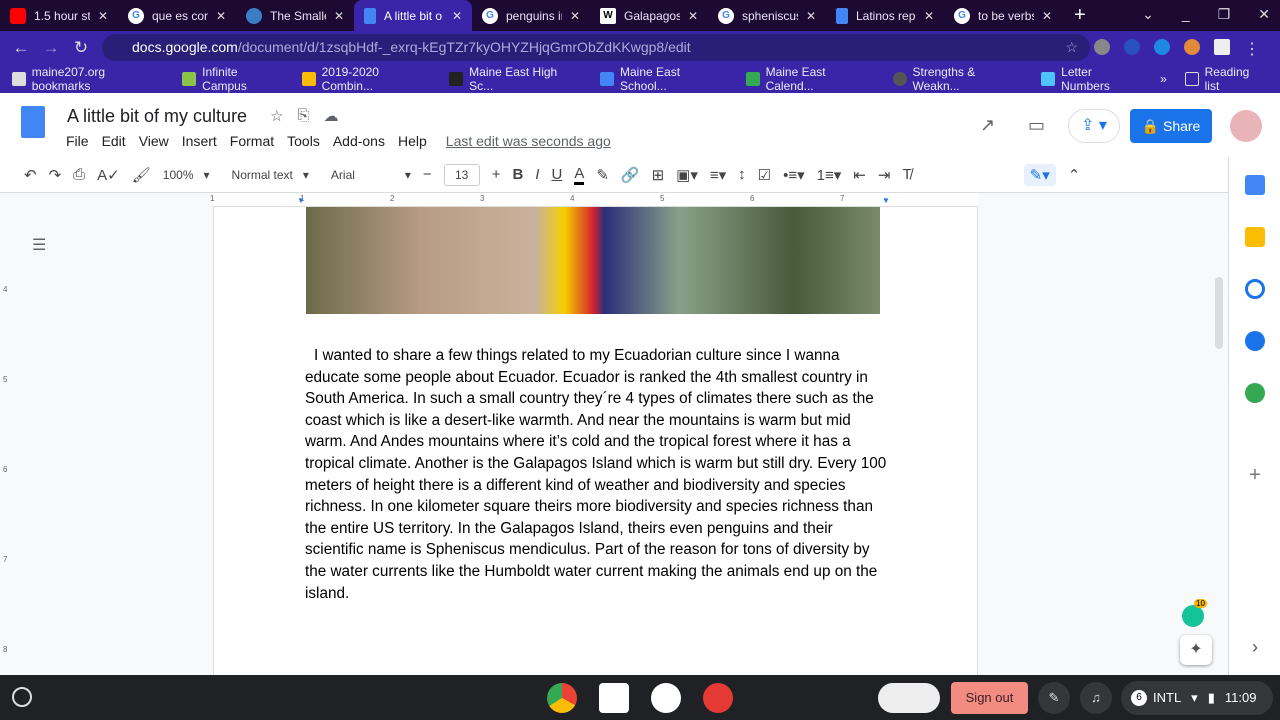 This screenshot has width=1280, height=720. I want to click on bulleted-list-icon: •≡▾, so click(794, 175).